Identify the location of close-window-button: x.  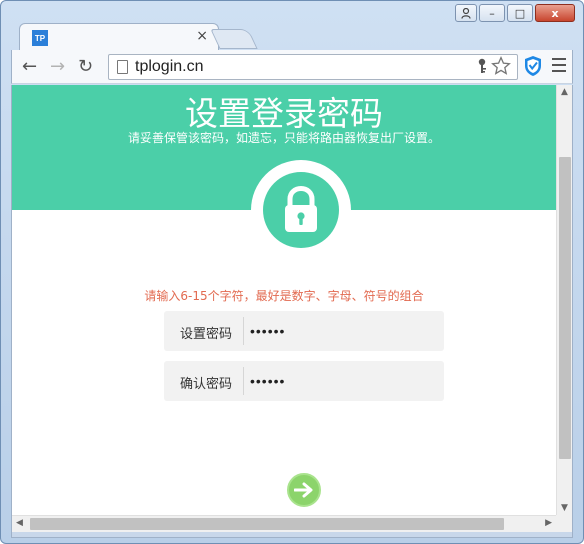
(555, 13).